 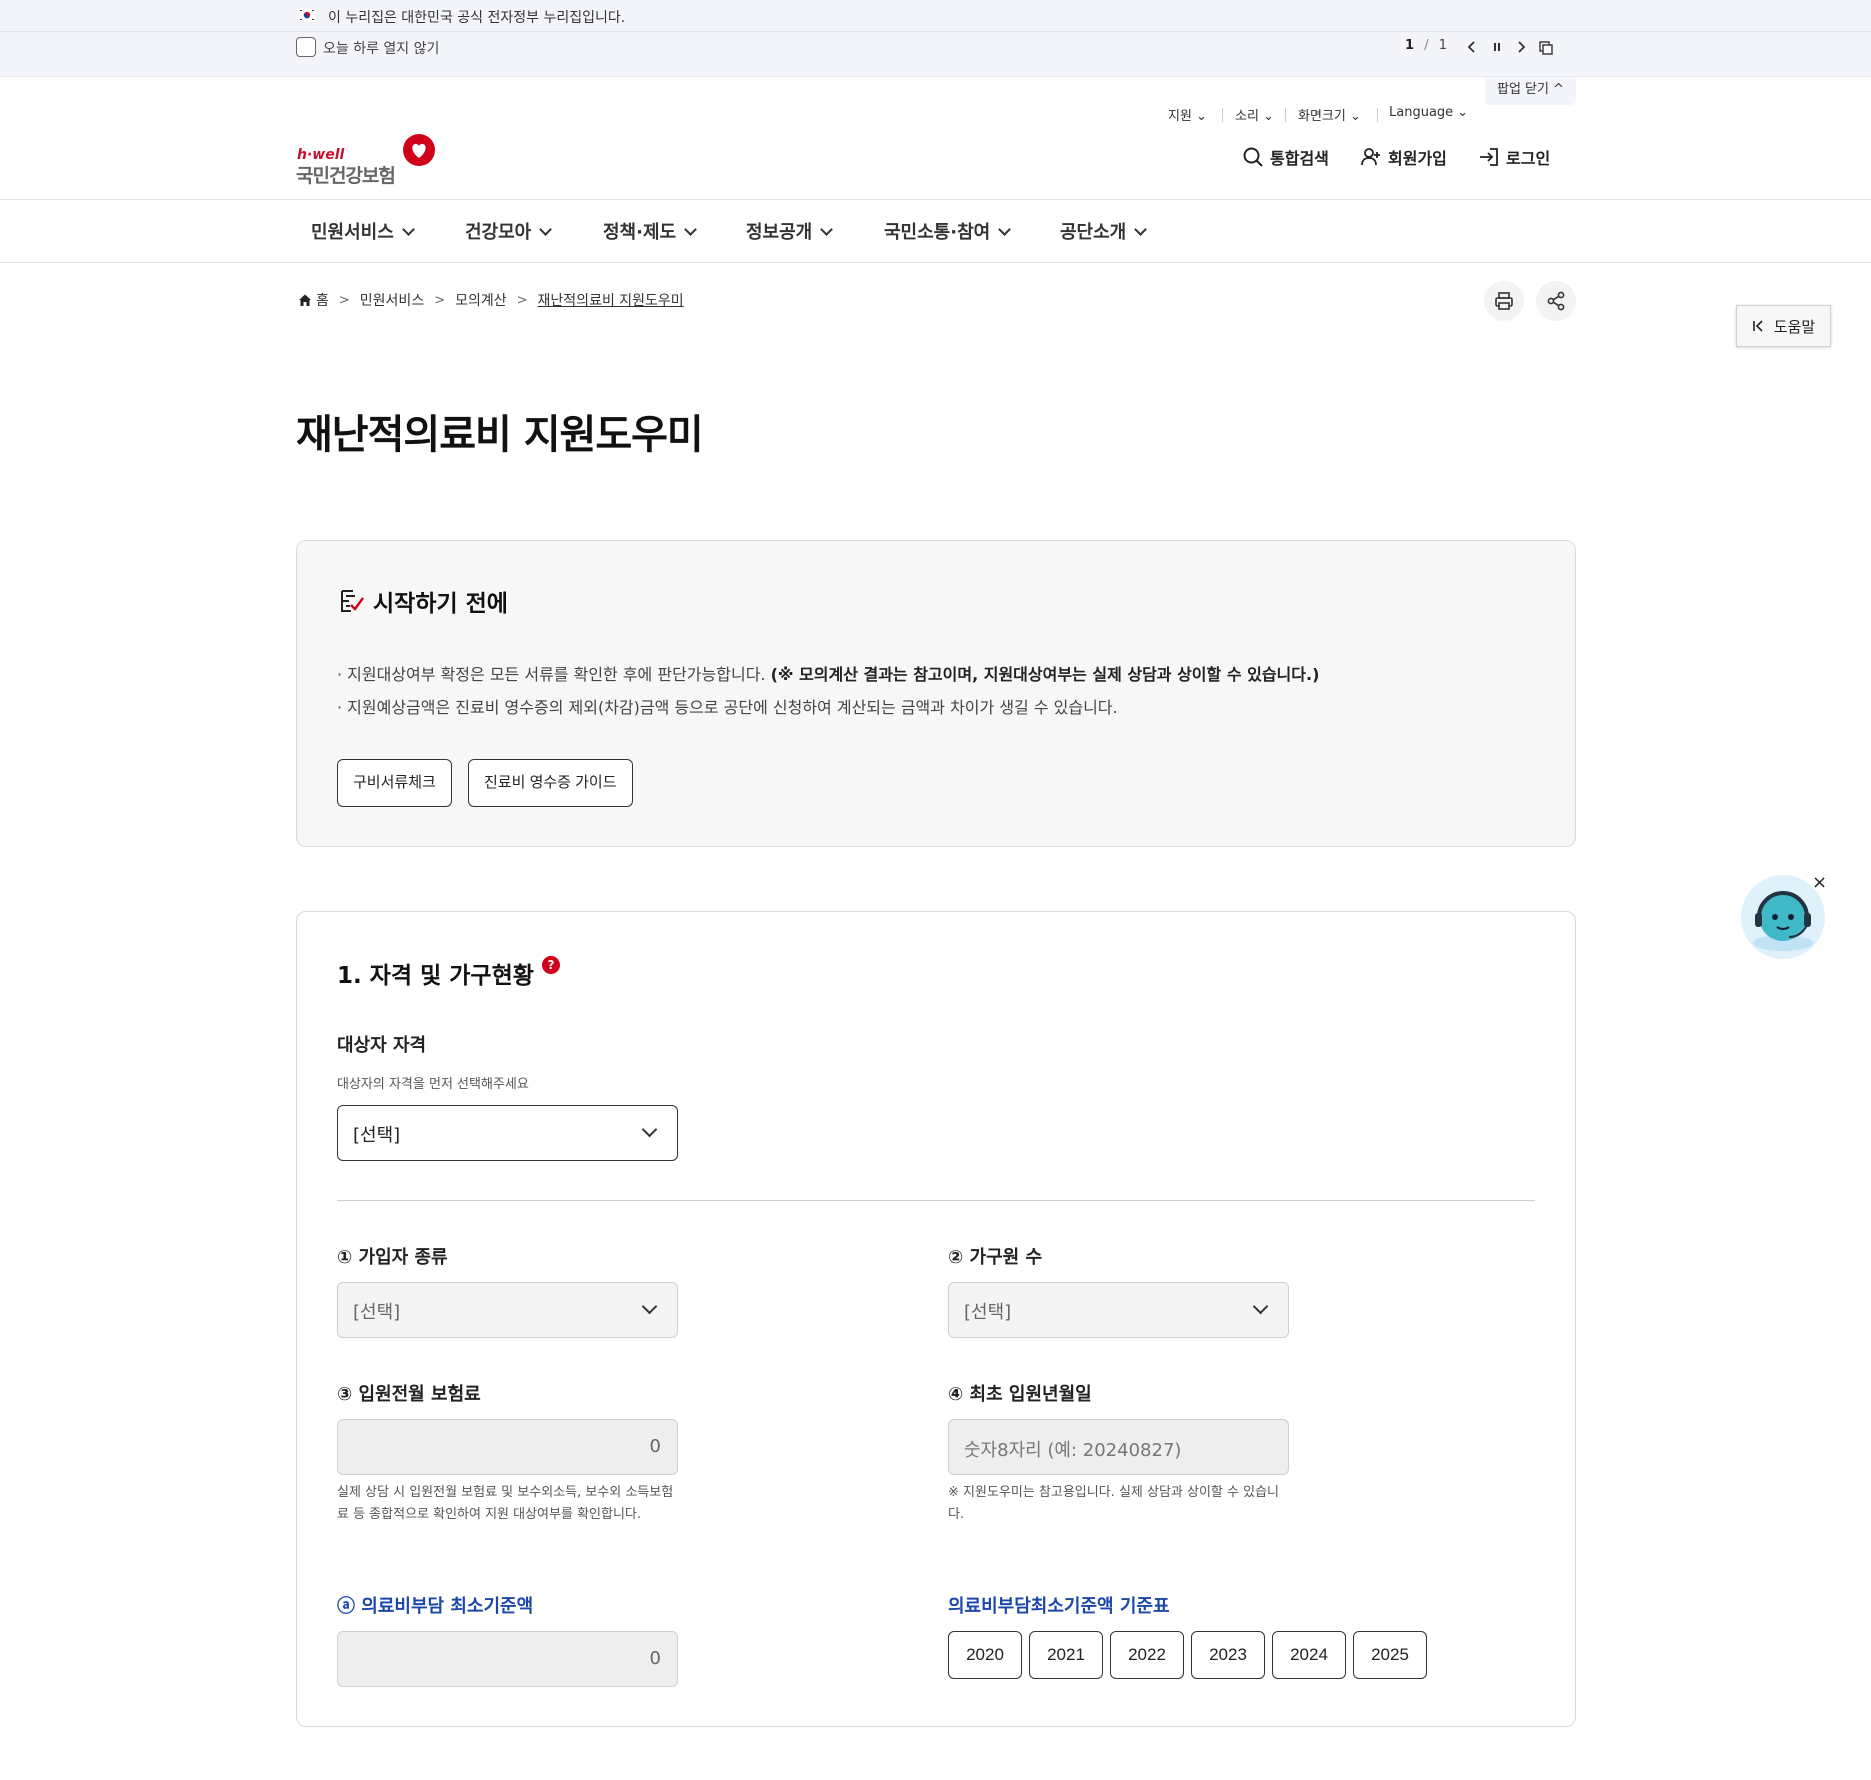 I want to click on popup-close-button: 팝업 닫기 ^, so click(x=1530, y=91).